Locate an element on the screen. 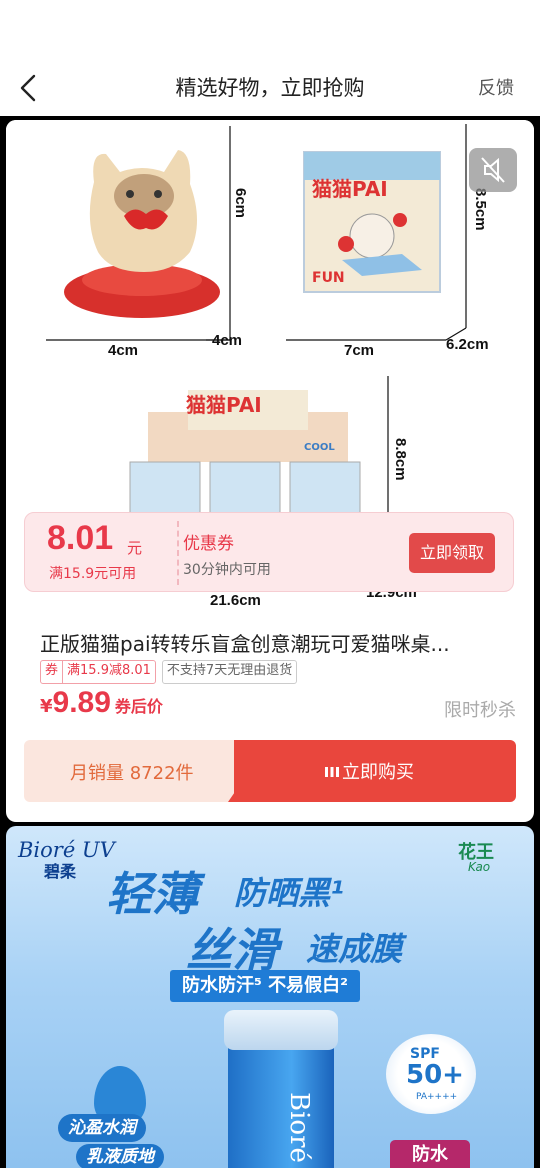 The height and width of the screenshot is (1168, 540). monthly-sales: 月销量 8722件 is located at coordinates (132, 773).